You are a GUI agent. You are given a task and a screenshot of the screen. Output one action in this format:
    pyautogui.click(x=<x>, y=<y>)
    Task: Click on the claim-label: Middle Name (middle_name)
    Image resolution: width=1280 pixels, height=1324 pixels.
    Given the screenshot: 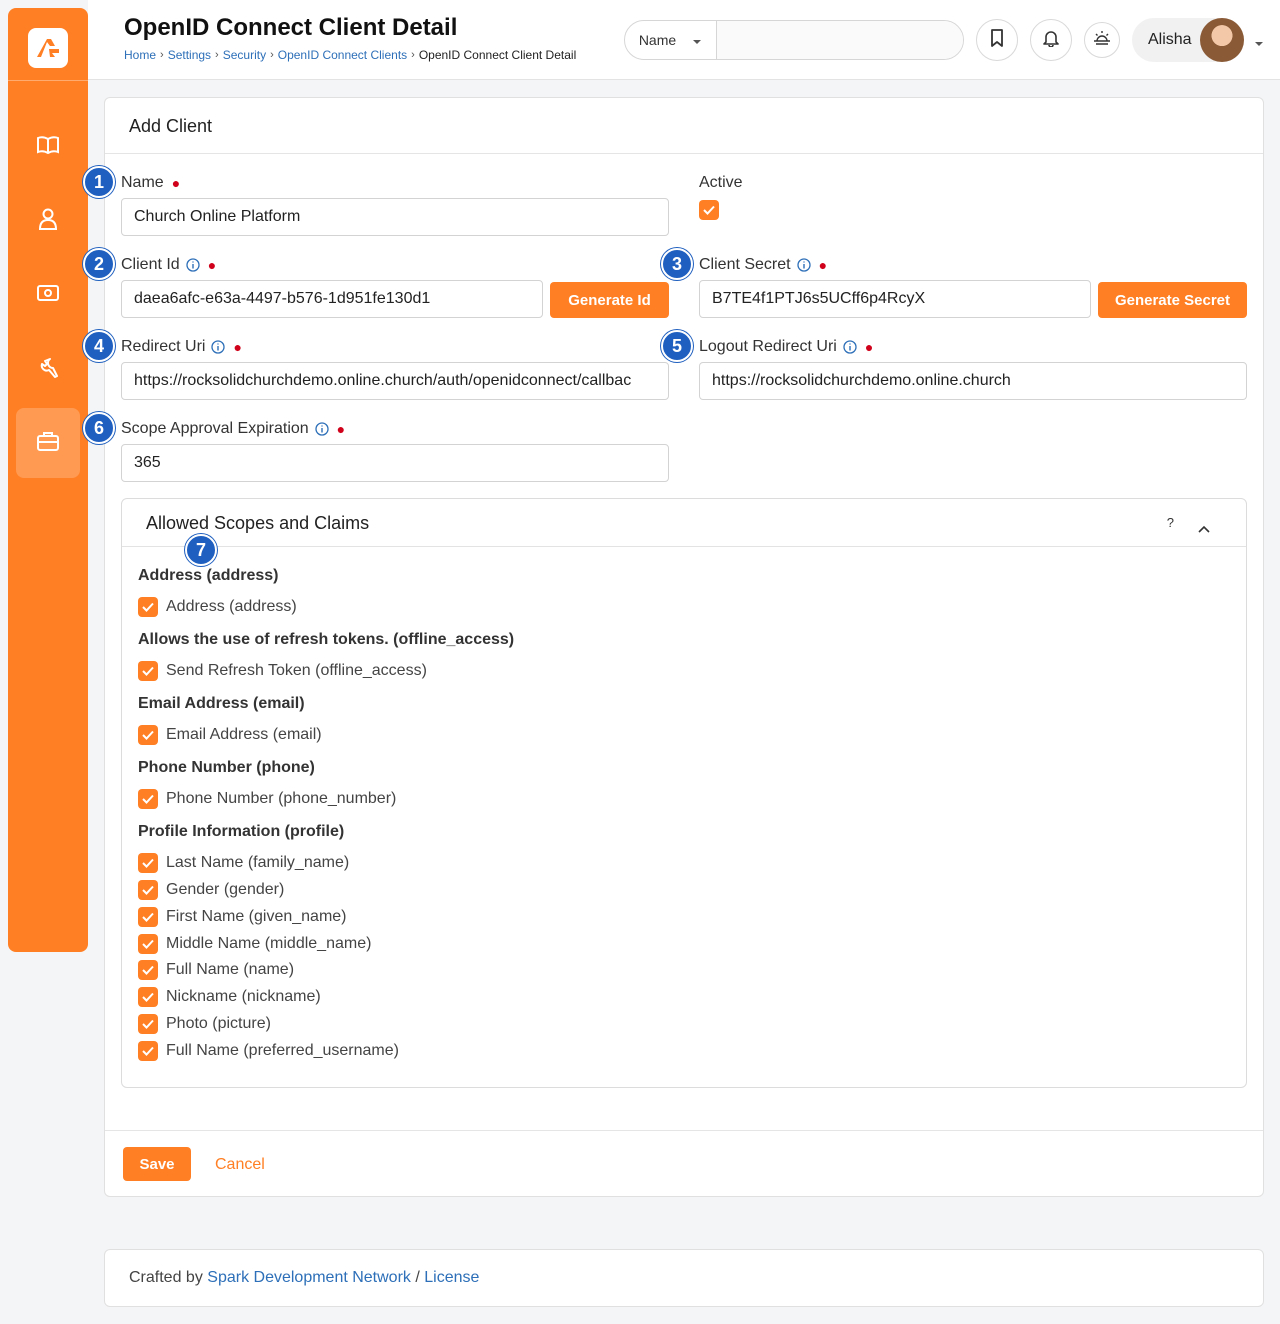 What is the action you would take?
    pyautogui.click(x=269, y=943)
    